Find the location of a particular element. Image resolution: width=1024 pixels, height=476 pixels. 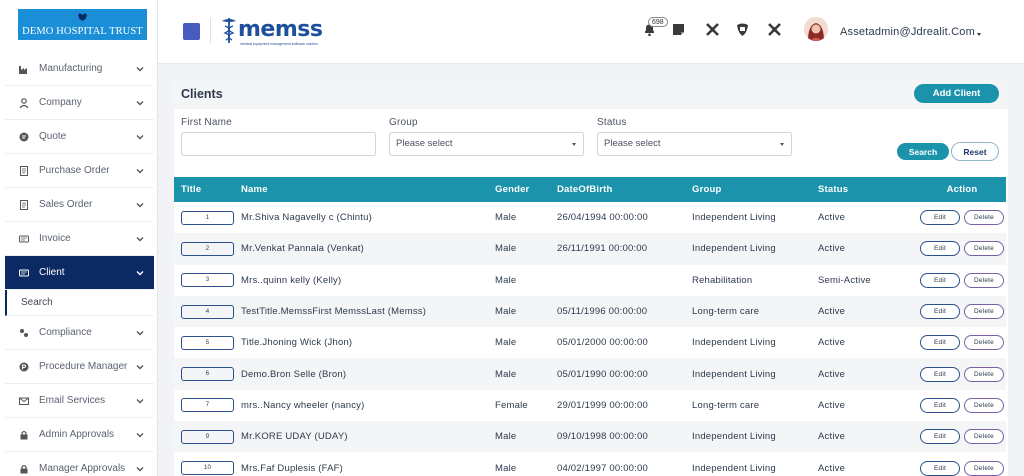

caret-down-icon is located at coordinates (979, 34).